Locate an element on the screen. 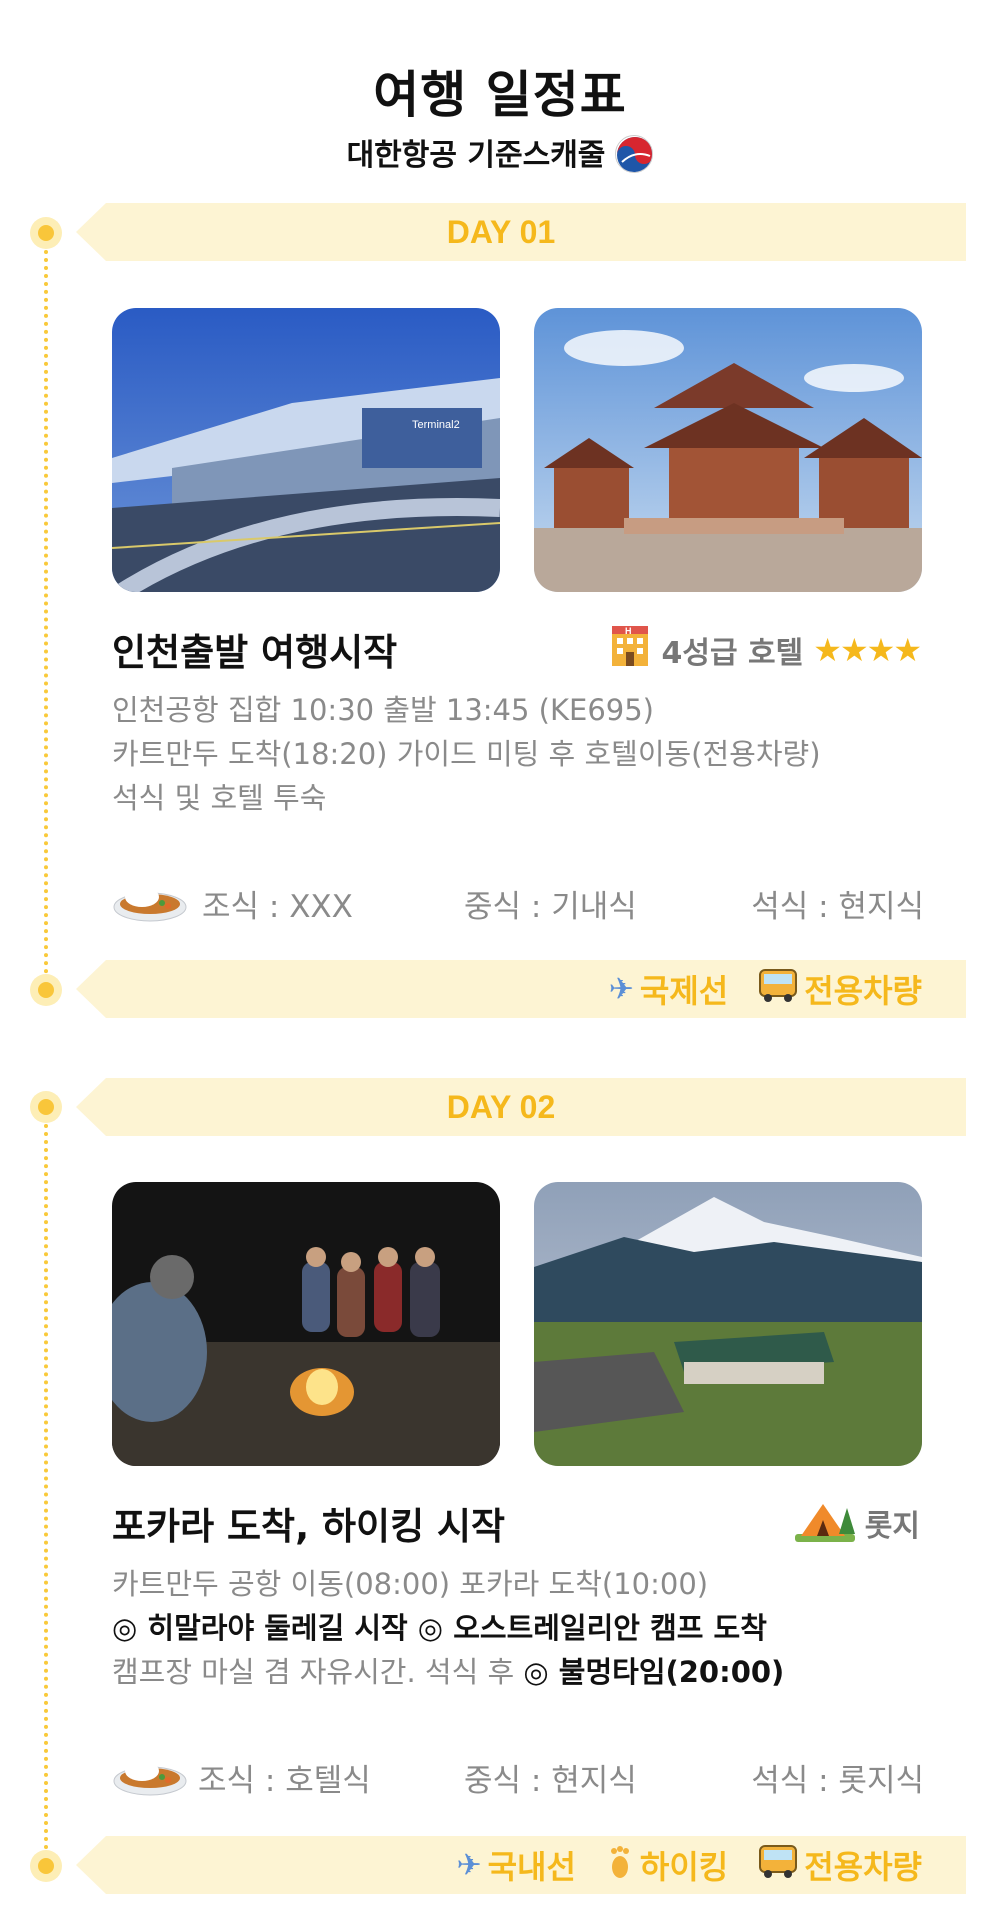 The image size is (1000, 1922). hotel-icon: H is located at coordinates (630, 650).